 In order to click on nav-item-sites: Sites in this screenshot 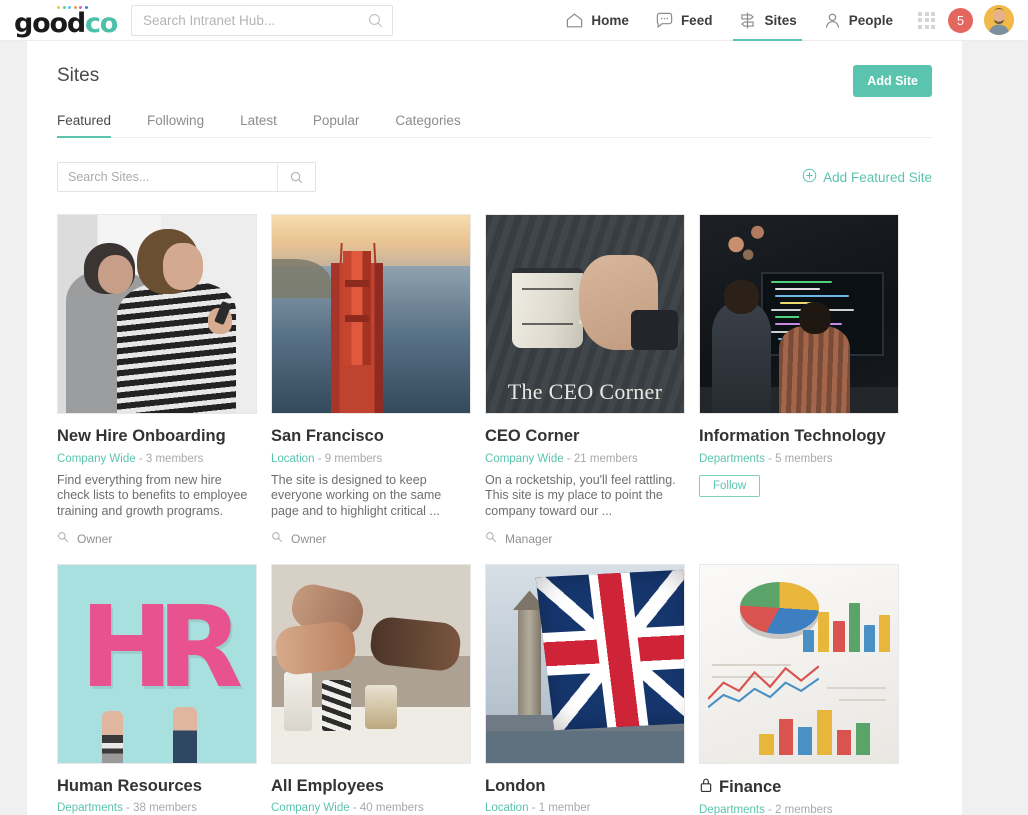, I will do `click(767, 20)`.